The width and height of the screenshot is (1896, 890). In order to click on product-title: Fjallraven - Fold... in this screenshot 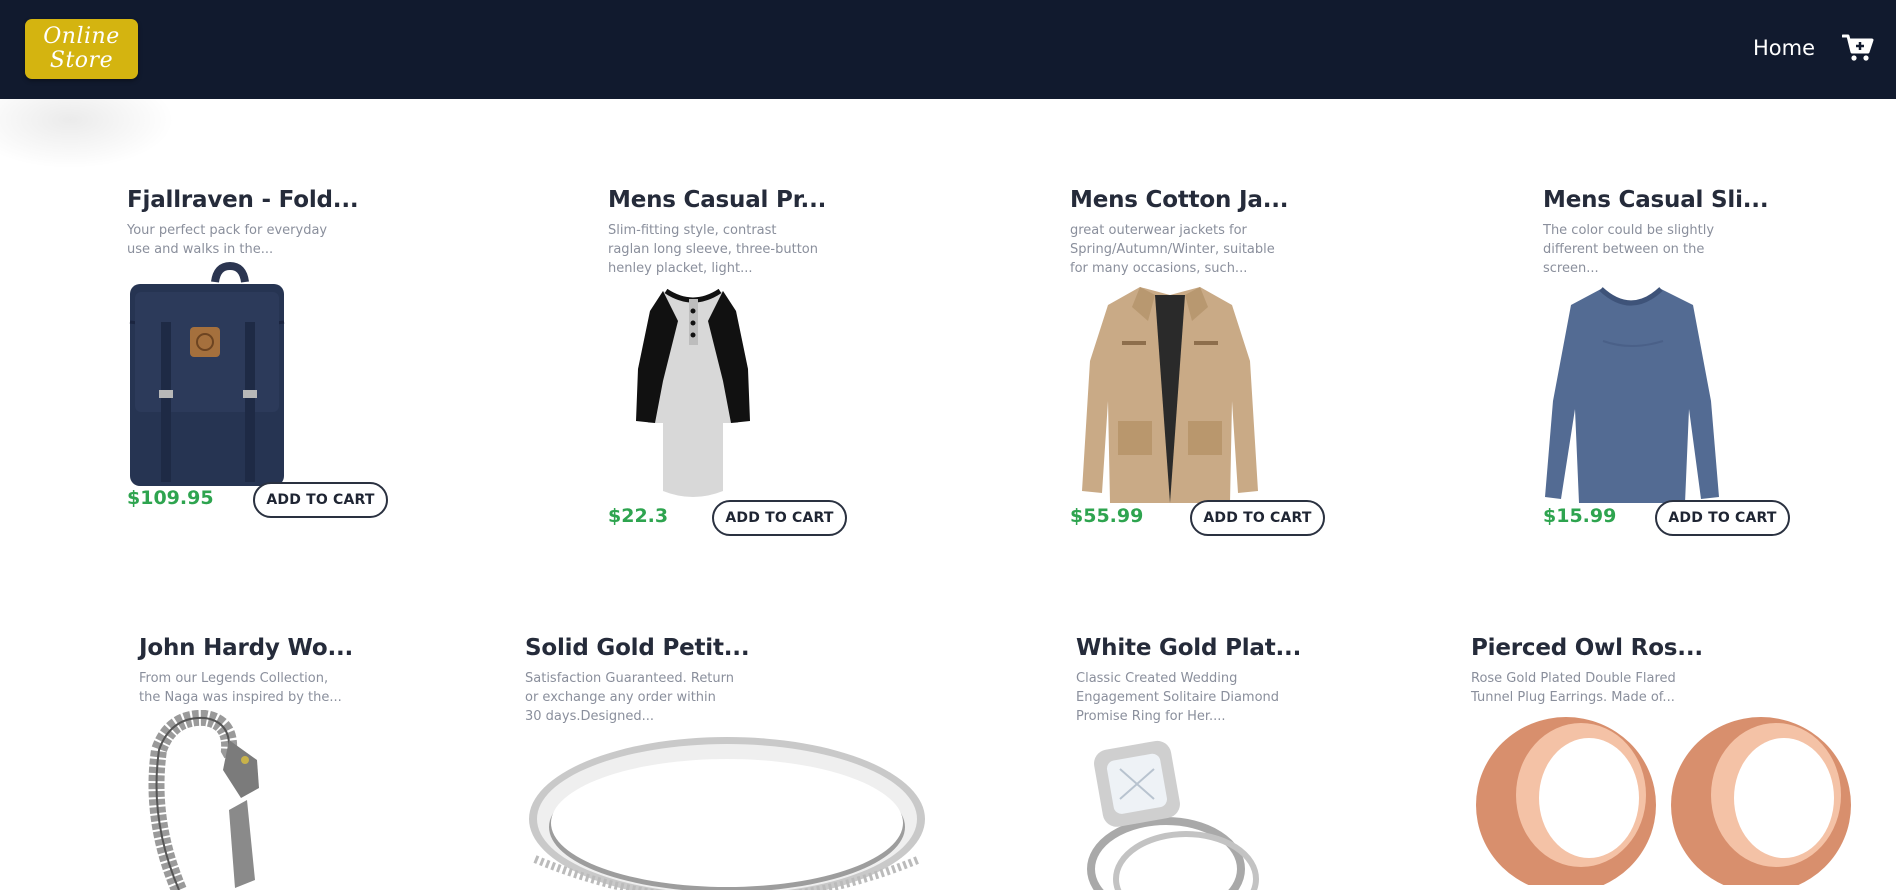, I will do `click(243, 200)`.